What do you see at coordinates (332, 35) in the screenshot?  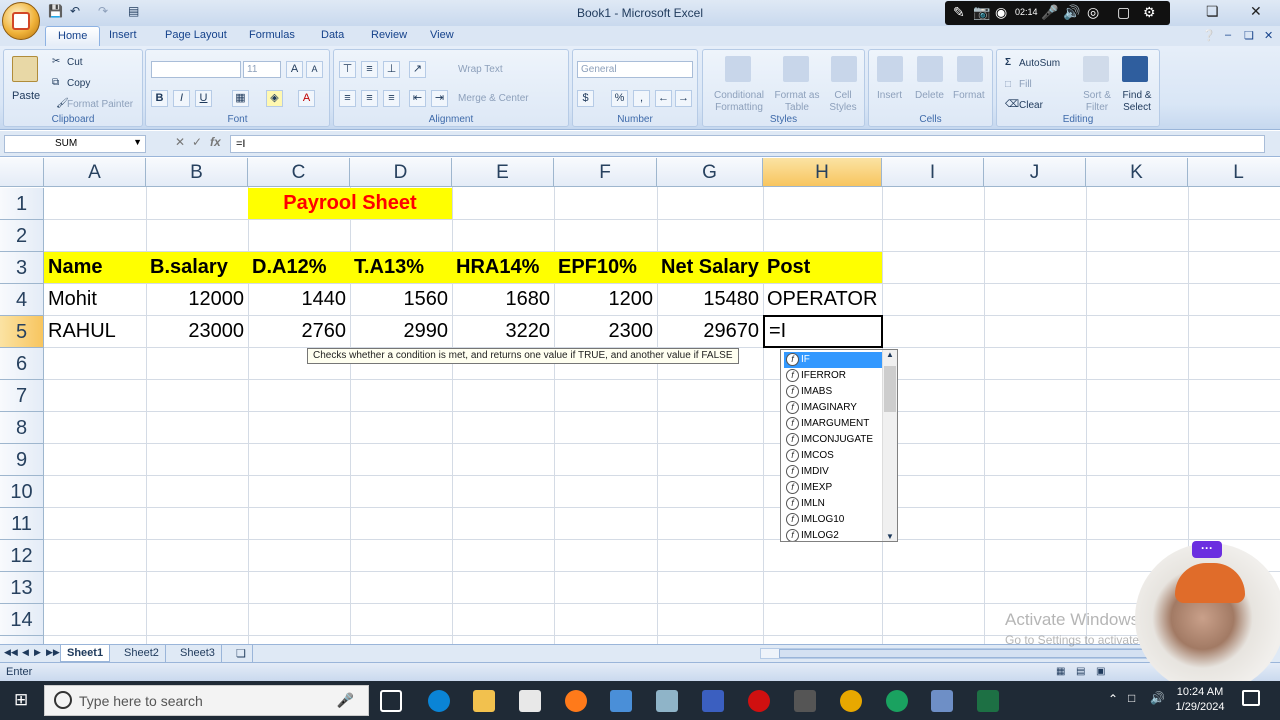 I see `tab-data: Data` at bounding box center [332, 35].